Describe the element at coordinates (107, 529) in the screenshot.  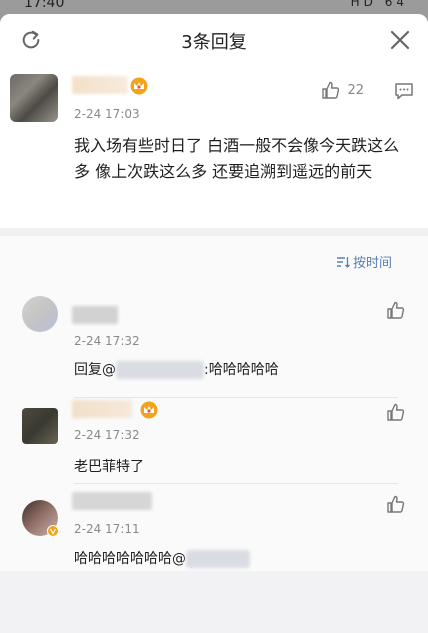
I see `reply-time: 2-24 17:11` at that location.